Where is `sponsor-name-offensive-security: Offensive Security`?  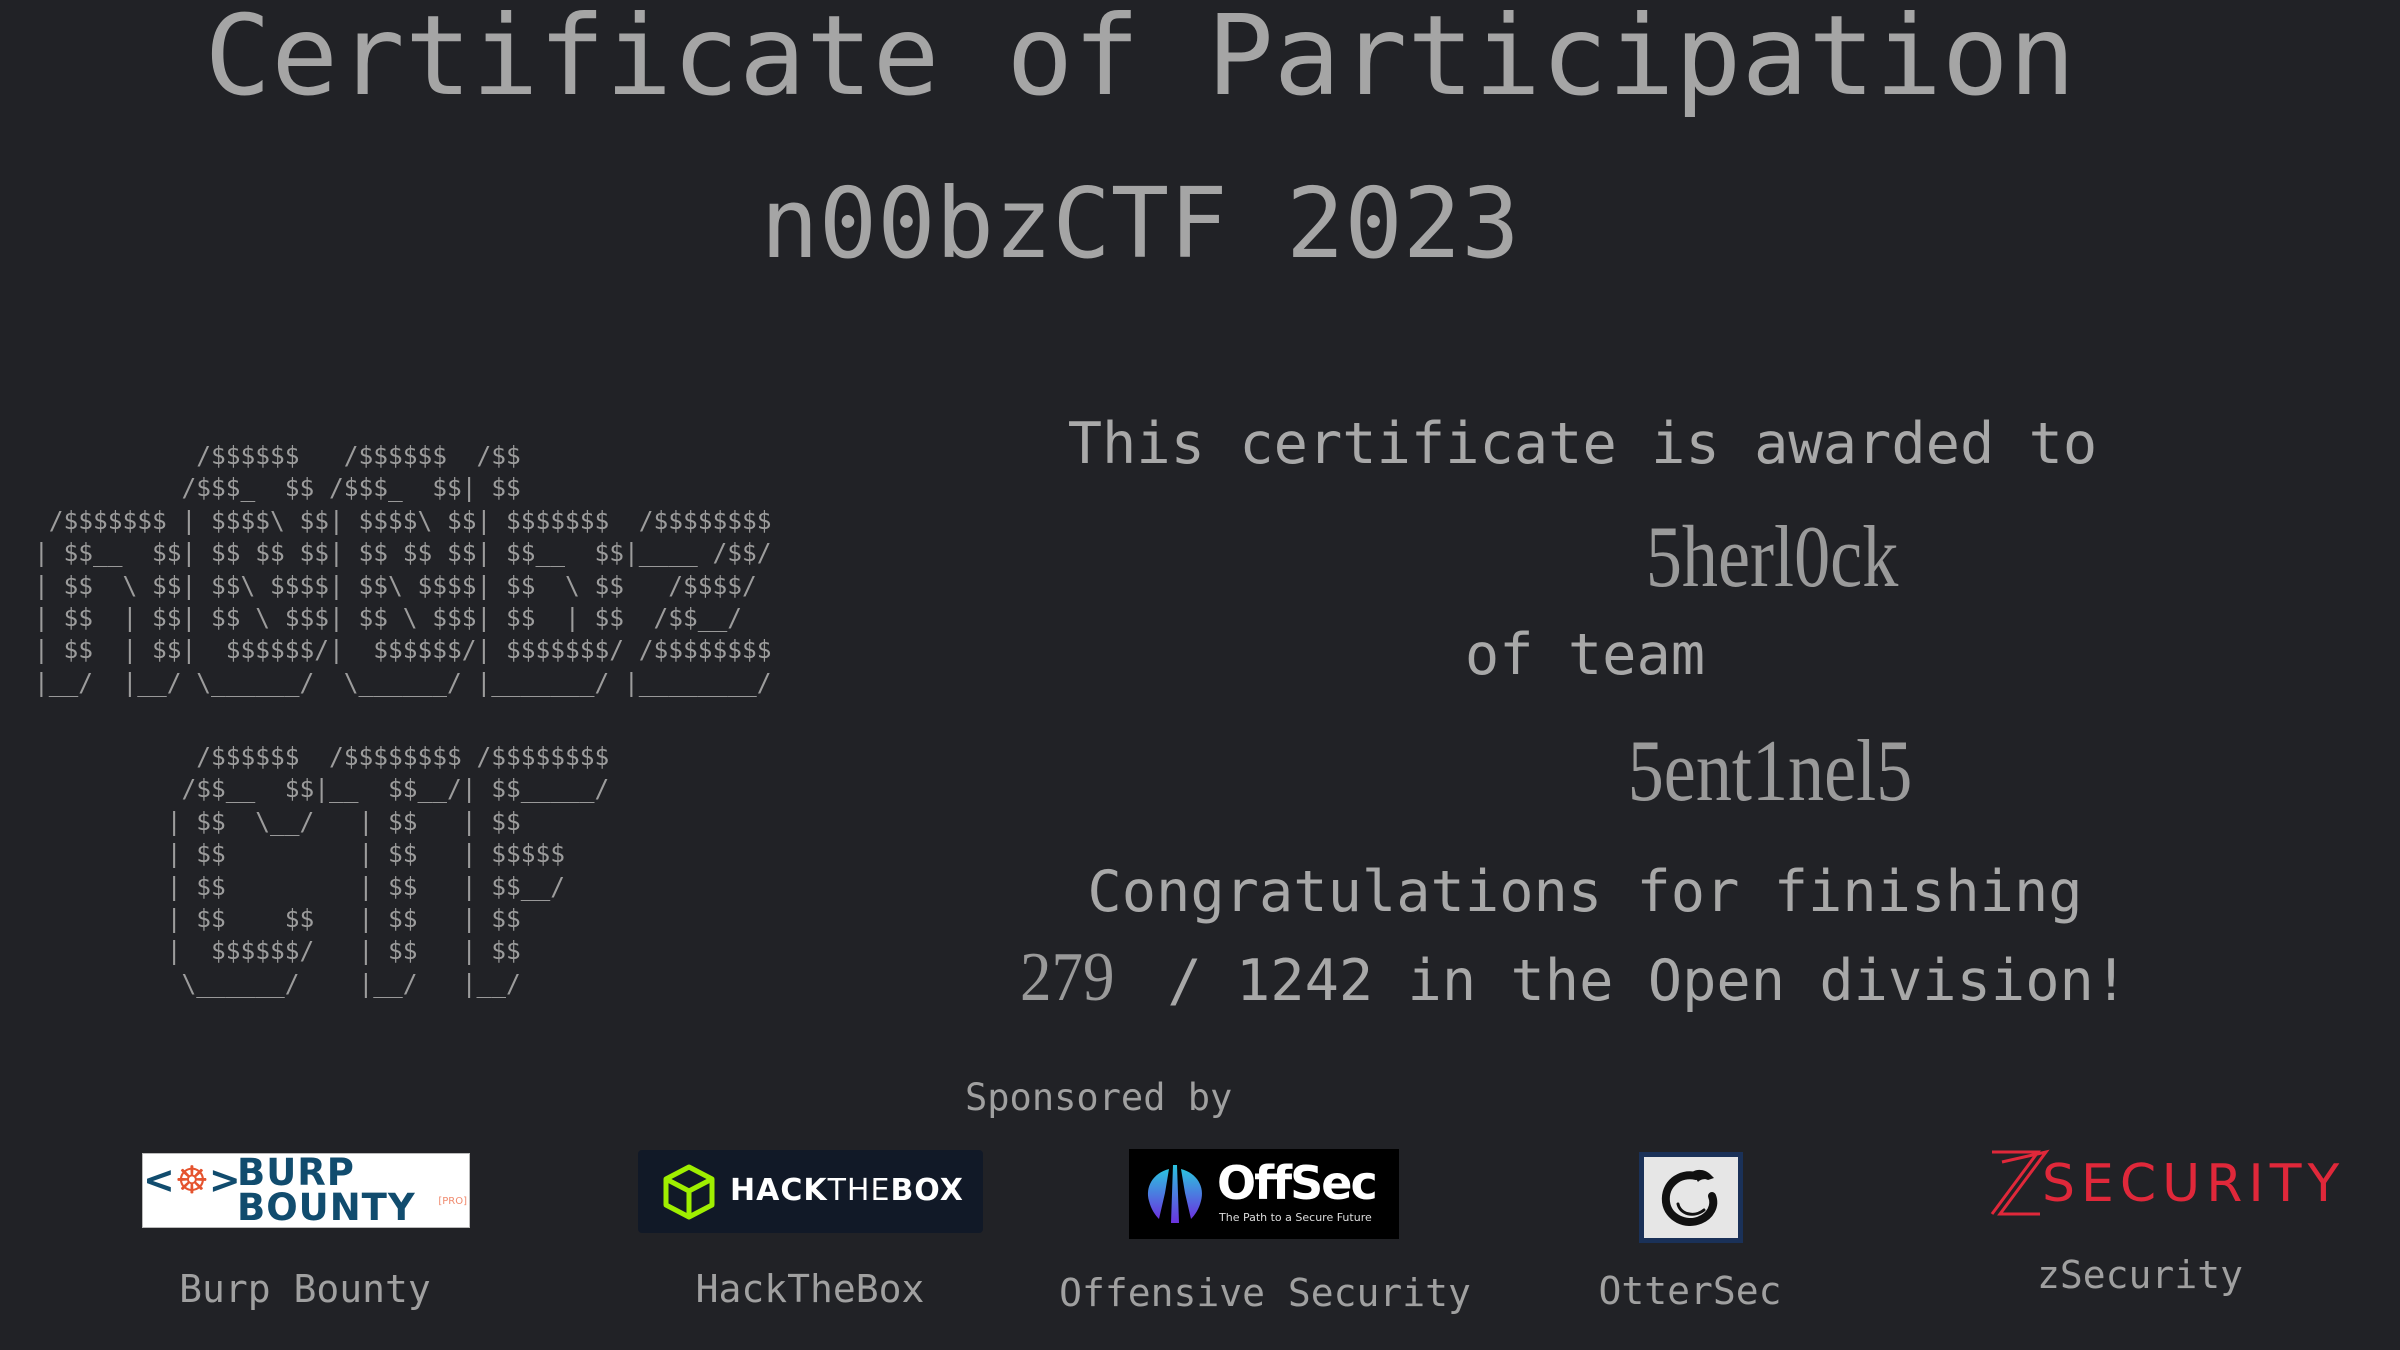
sponsor-name-offensive-security: Offensive Security is located at coordinates (1265, 1293).